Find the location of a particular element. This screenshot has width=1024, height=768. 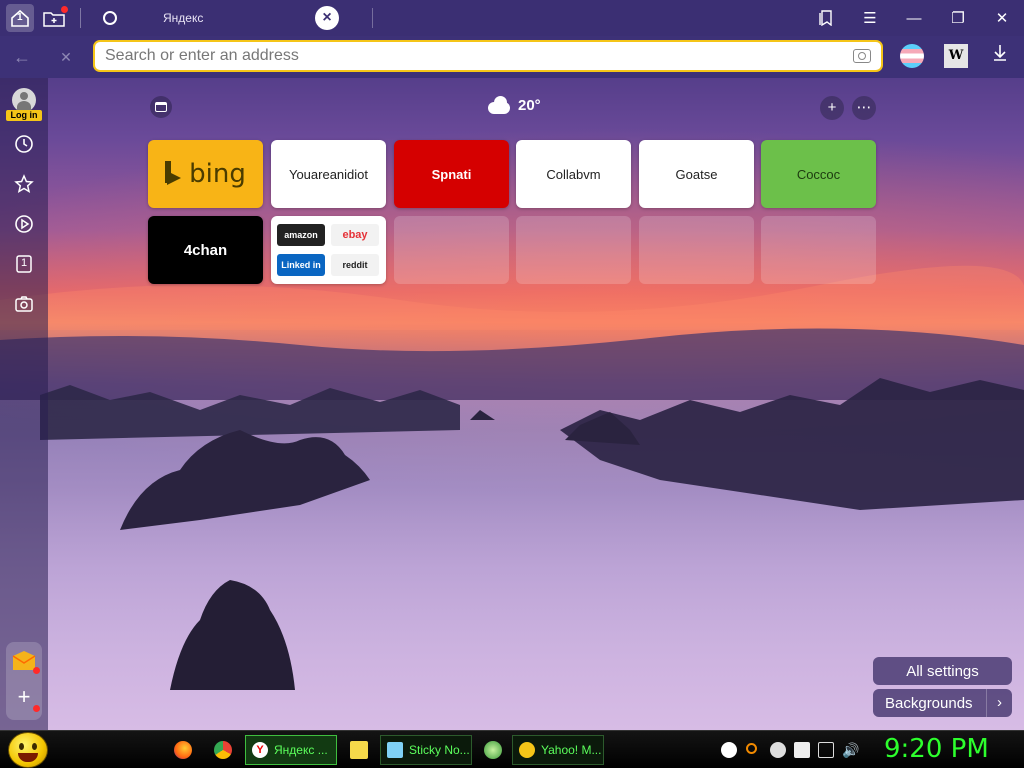

bookmark-icon is located at coordinates (825, 18).